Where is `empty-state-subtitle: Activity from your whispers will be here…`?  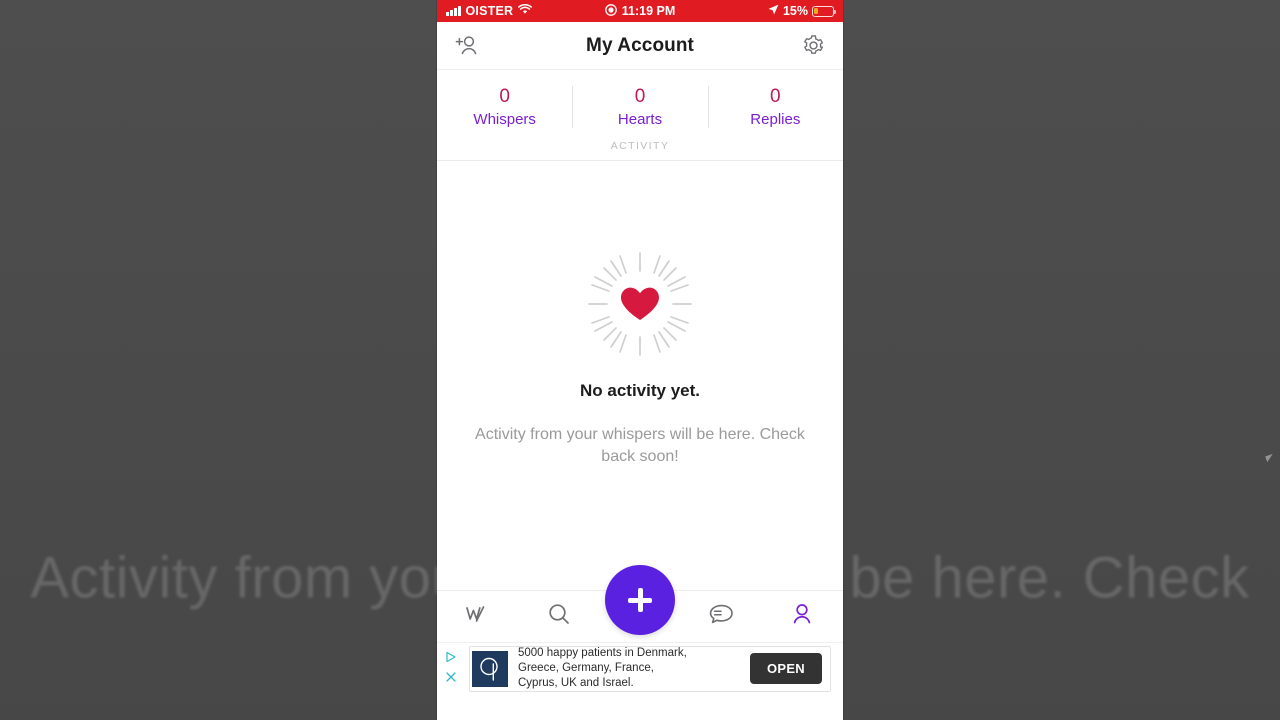
empty-state-subtitle: Activity from your whispers will be here… is located at coordinates (640, 445).